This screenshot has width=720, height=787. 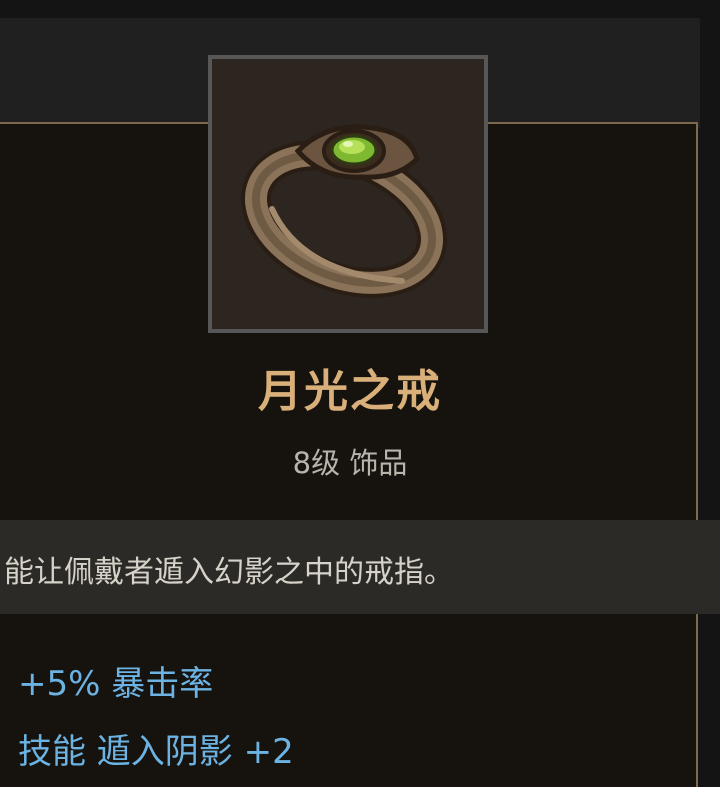 I want to click on item-icon-frame, so click(x=348, y=194).